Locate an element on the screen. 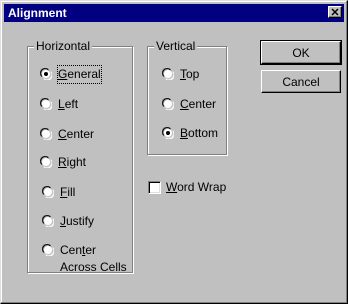 The image size is (348, 304). vertical-group: Vertical Top Center Bottom is located at coordinates (187, 97).